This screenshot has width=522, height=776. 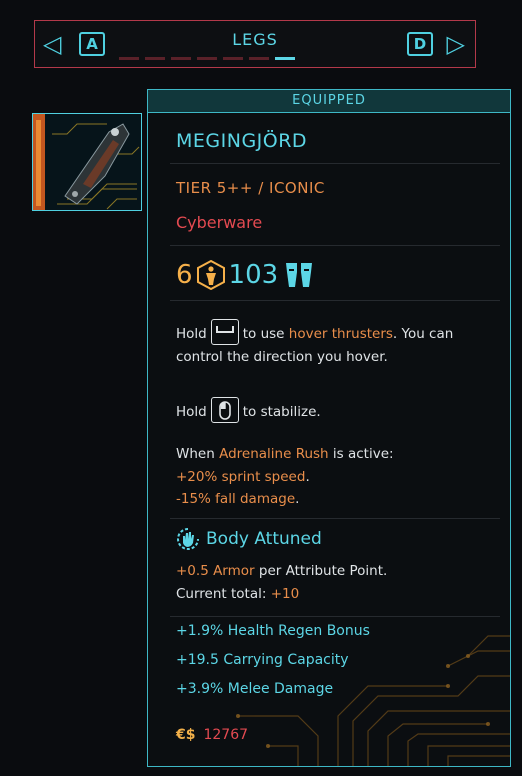 I want to click on item-stats: 6 103, so click(x=245, y=275).